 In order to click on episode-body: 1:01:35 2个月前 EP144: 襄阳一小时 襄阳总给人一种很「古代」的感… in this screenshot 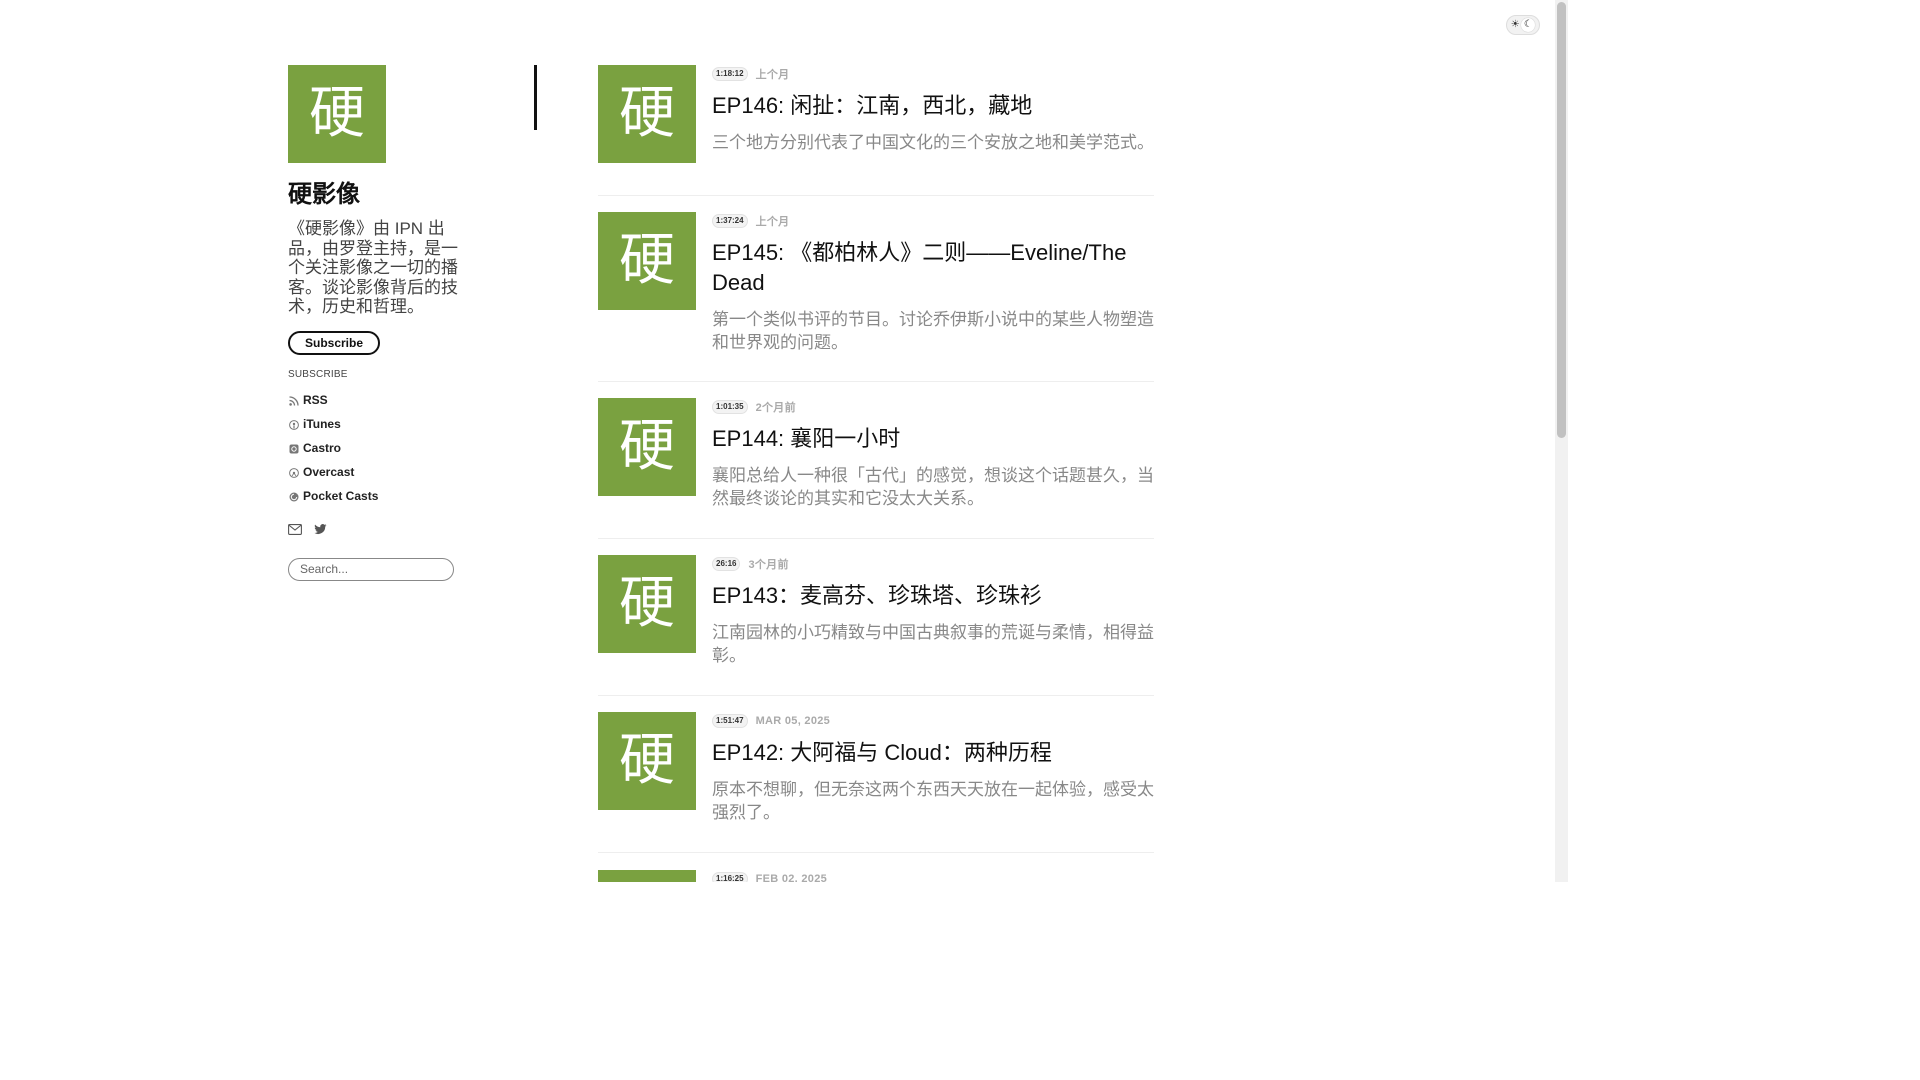, I will do `click(933, 468)`.